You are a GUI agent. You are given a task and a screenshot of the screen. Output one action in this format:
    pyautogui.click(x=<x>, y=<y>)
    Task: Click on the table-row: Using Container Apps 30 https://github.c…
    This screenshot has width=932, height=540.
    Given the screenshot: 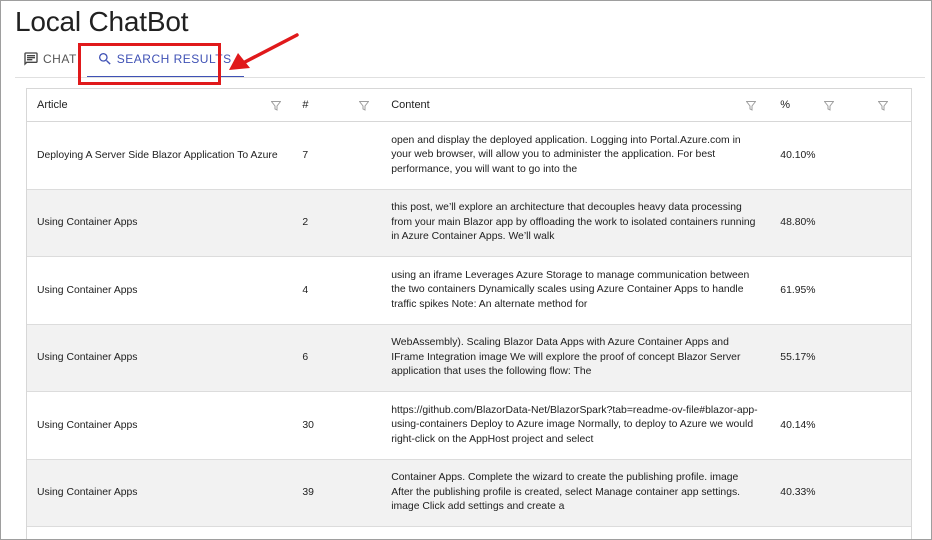 What is the action you would take?
    pyautogui.click(x=469, y=426)
    